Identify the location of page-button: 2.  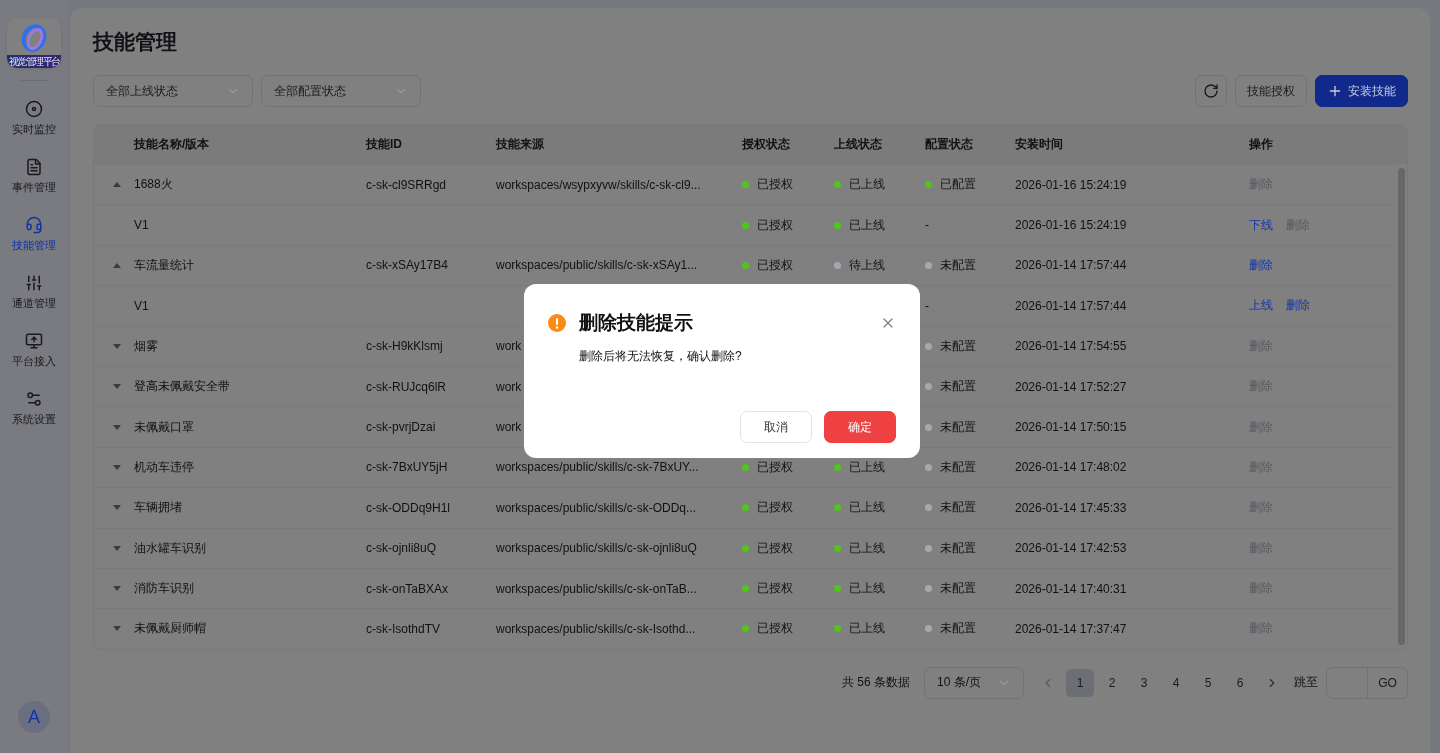
(1112, 682).